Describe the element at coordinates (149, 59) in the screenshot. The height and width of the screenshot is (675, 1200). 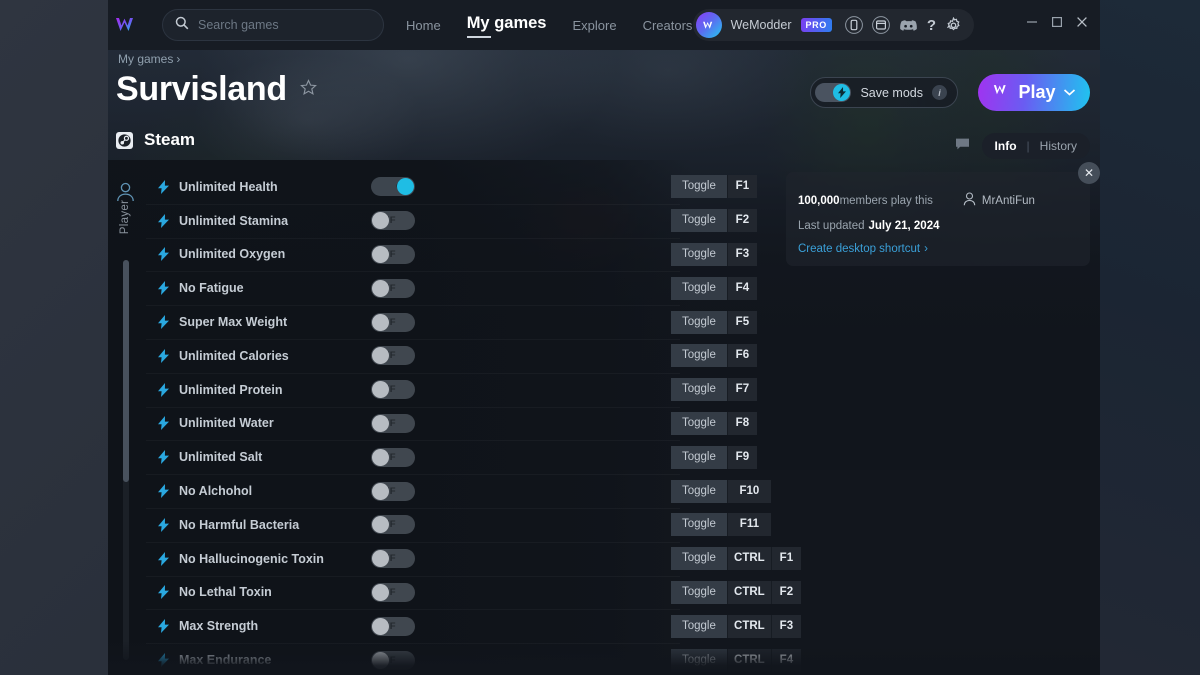
I see `breadcrumb: My games ›` at that location.